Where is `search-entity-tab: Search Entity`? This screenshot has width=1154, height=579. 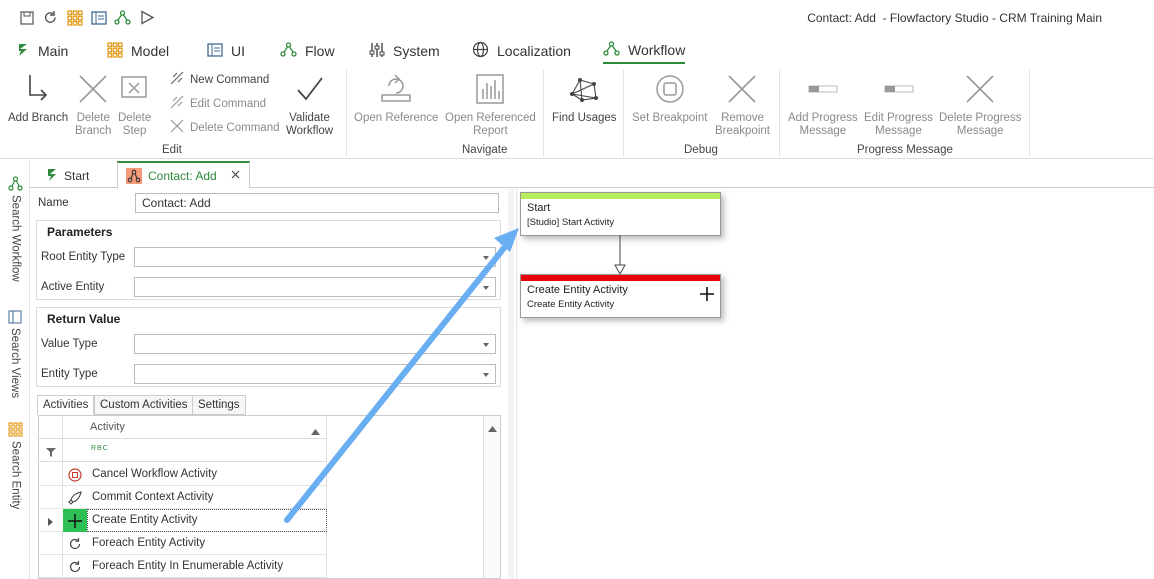
search-entity-tab: Search Entity is located at coordinates (15, 465).